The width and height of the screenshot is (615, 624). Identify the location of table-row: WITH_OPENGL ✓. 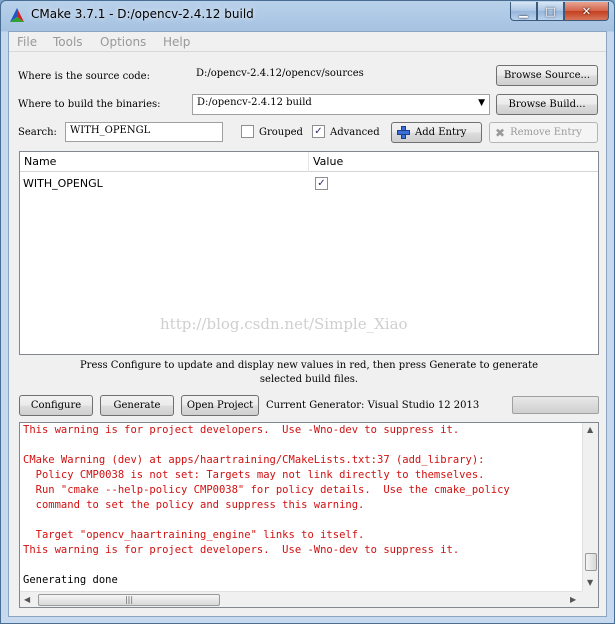
(309, 183).